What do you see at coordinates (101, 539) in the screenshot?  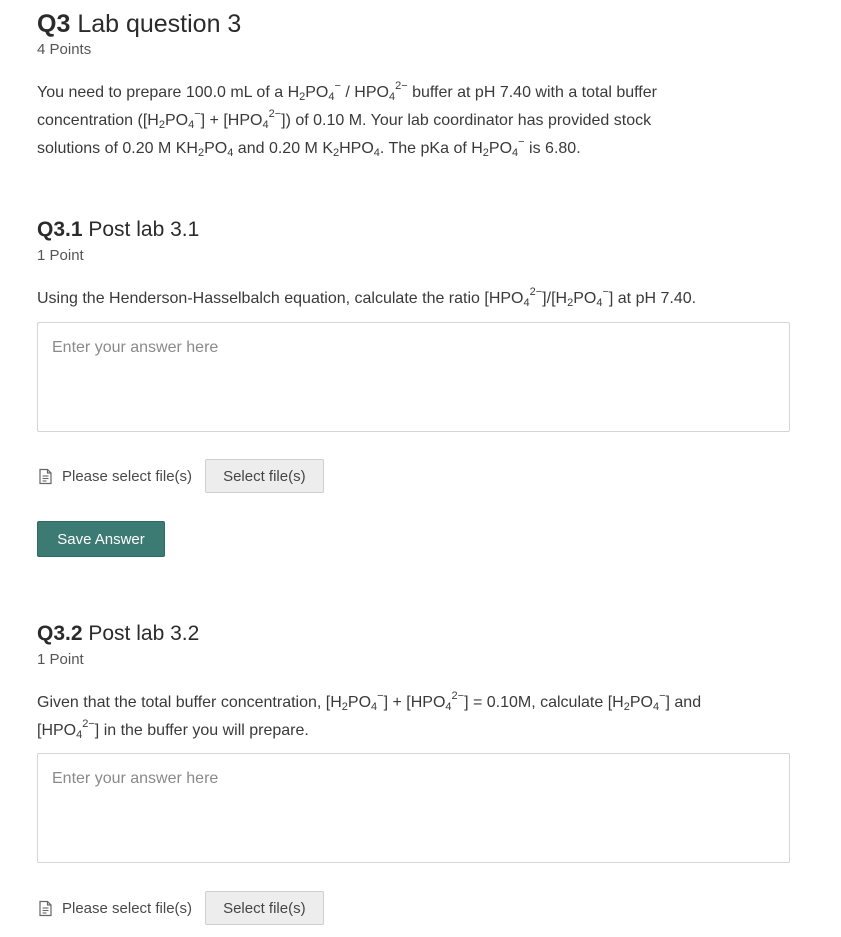 I see `save-answer-button: Save Answer` at bounding box center [101, 539].